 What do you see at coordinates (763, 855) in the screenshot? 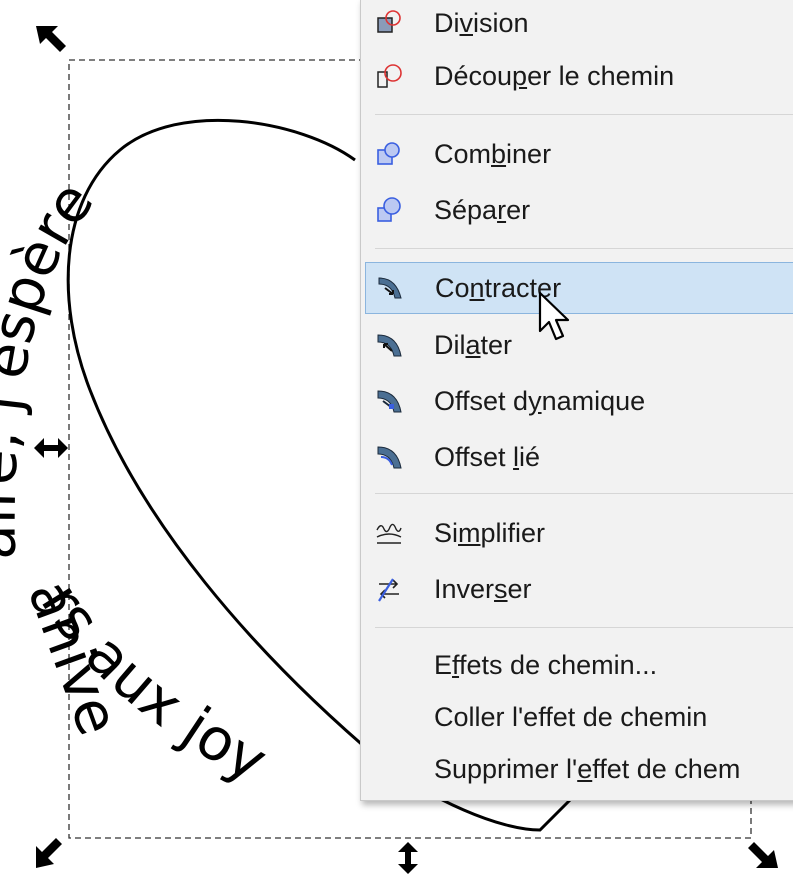
I see `scale-handle-bottom-right` at bounding box center [763, 855].